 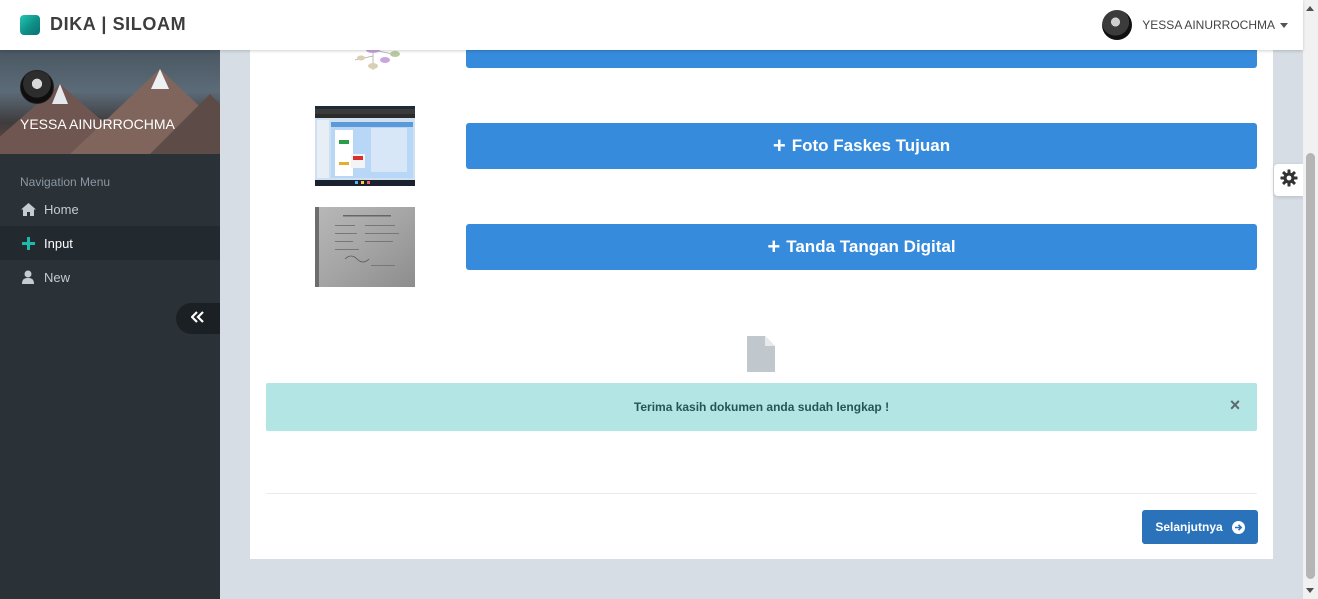 What do you see at coordinates (58, 243) in the screenshot?
I see `sidebar-item-label: Input` at bounding box center [58, 243].